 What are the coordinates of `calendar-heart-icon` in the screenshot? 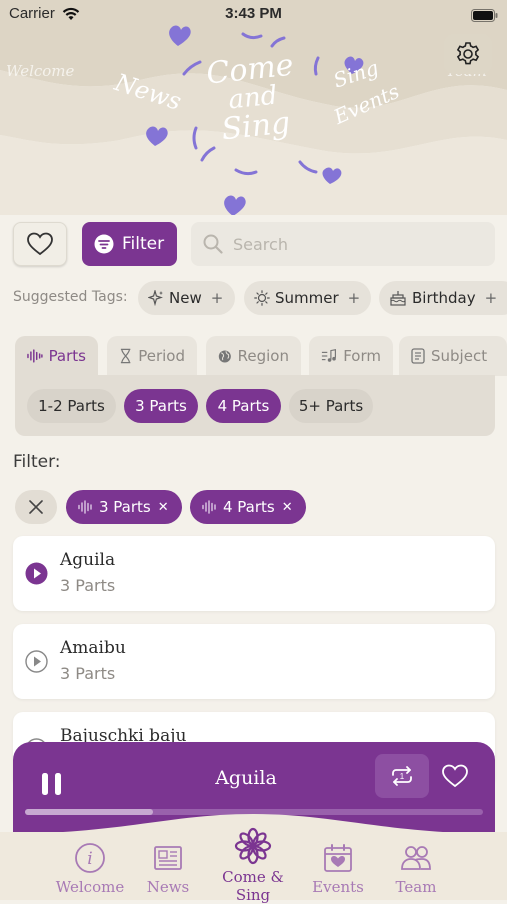 It's located at (338, 858).